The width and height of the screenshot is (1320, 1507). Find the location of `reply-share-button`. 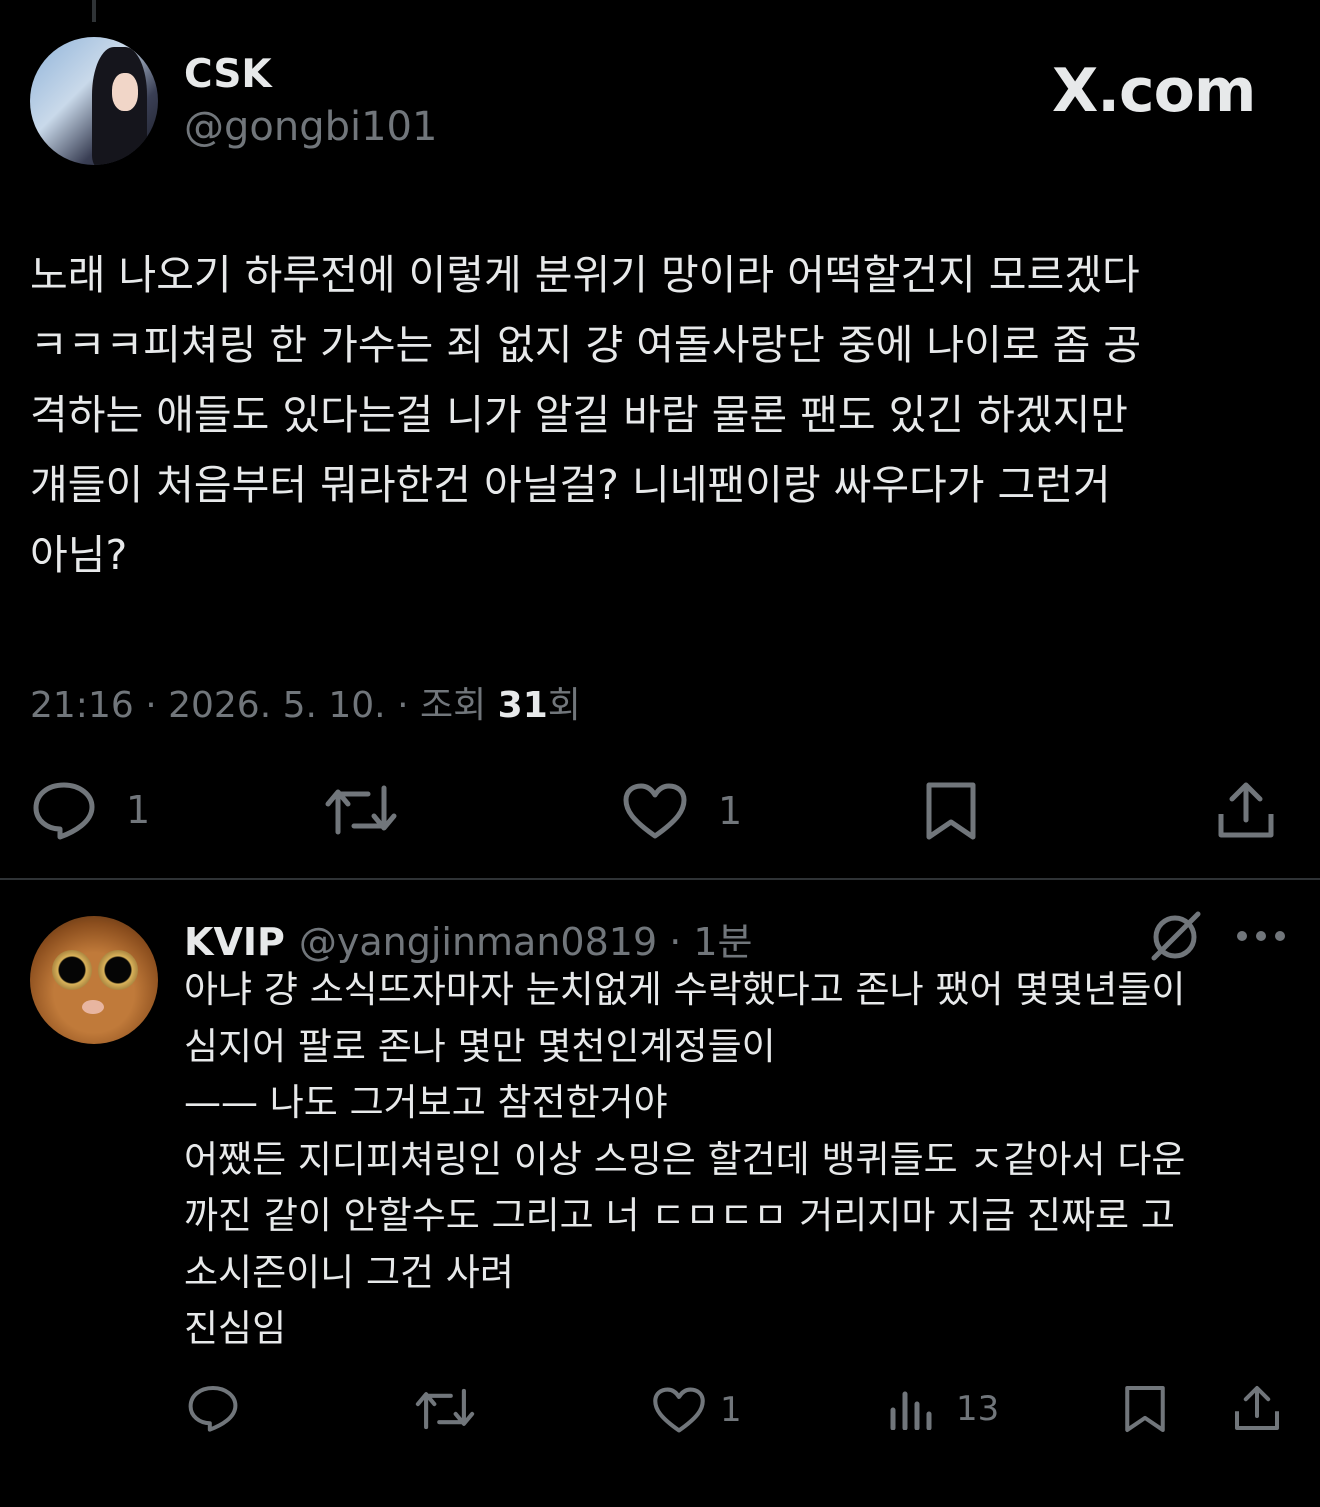

reply-share-button is located at coordinates (1257, 1408).